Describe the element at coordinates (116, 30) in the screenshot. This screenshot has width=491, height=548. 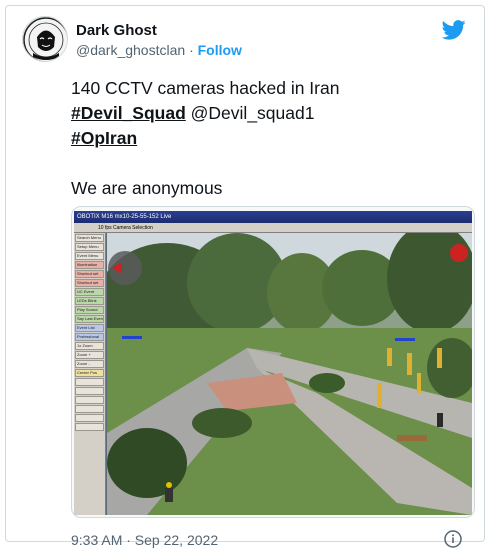
I see `author-name: Dark Ghost` at that location.